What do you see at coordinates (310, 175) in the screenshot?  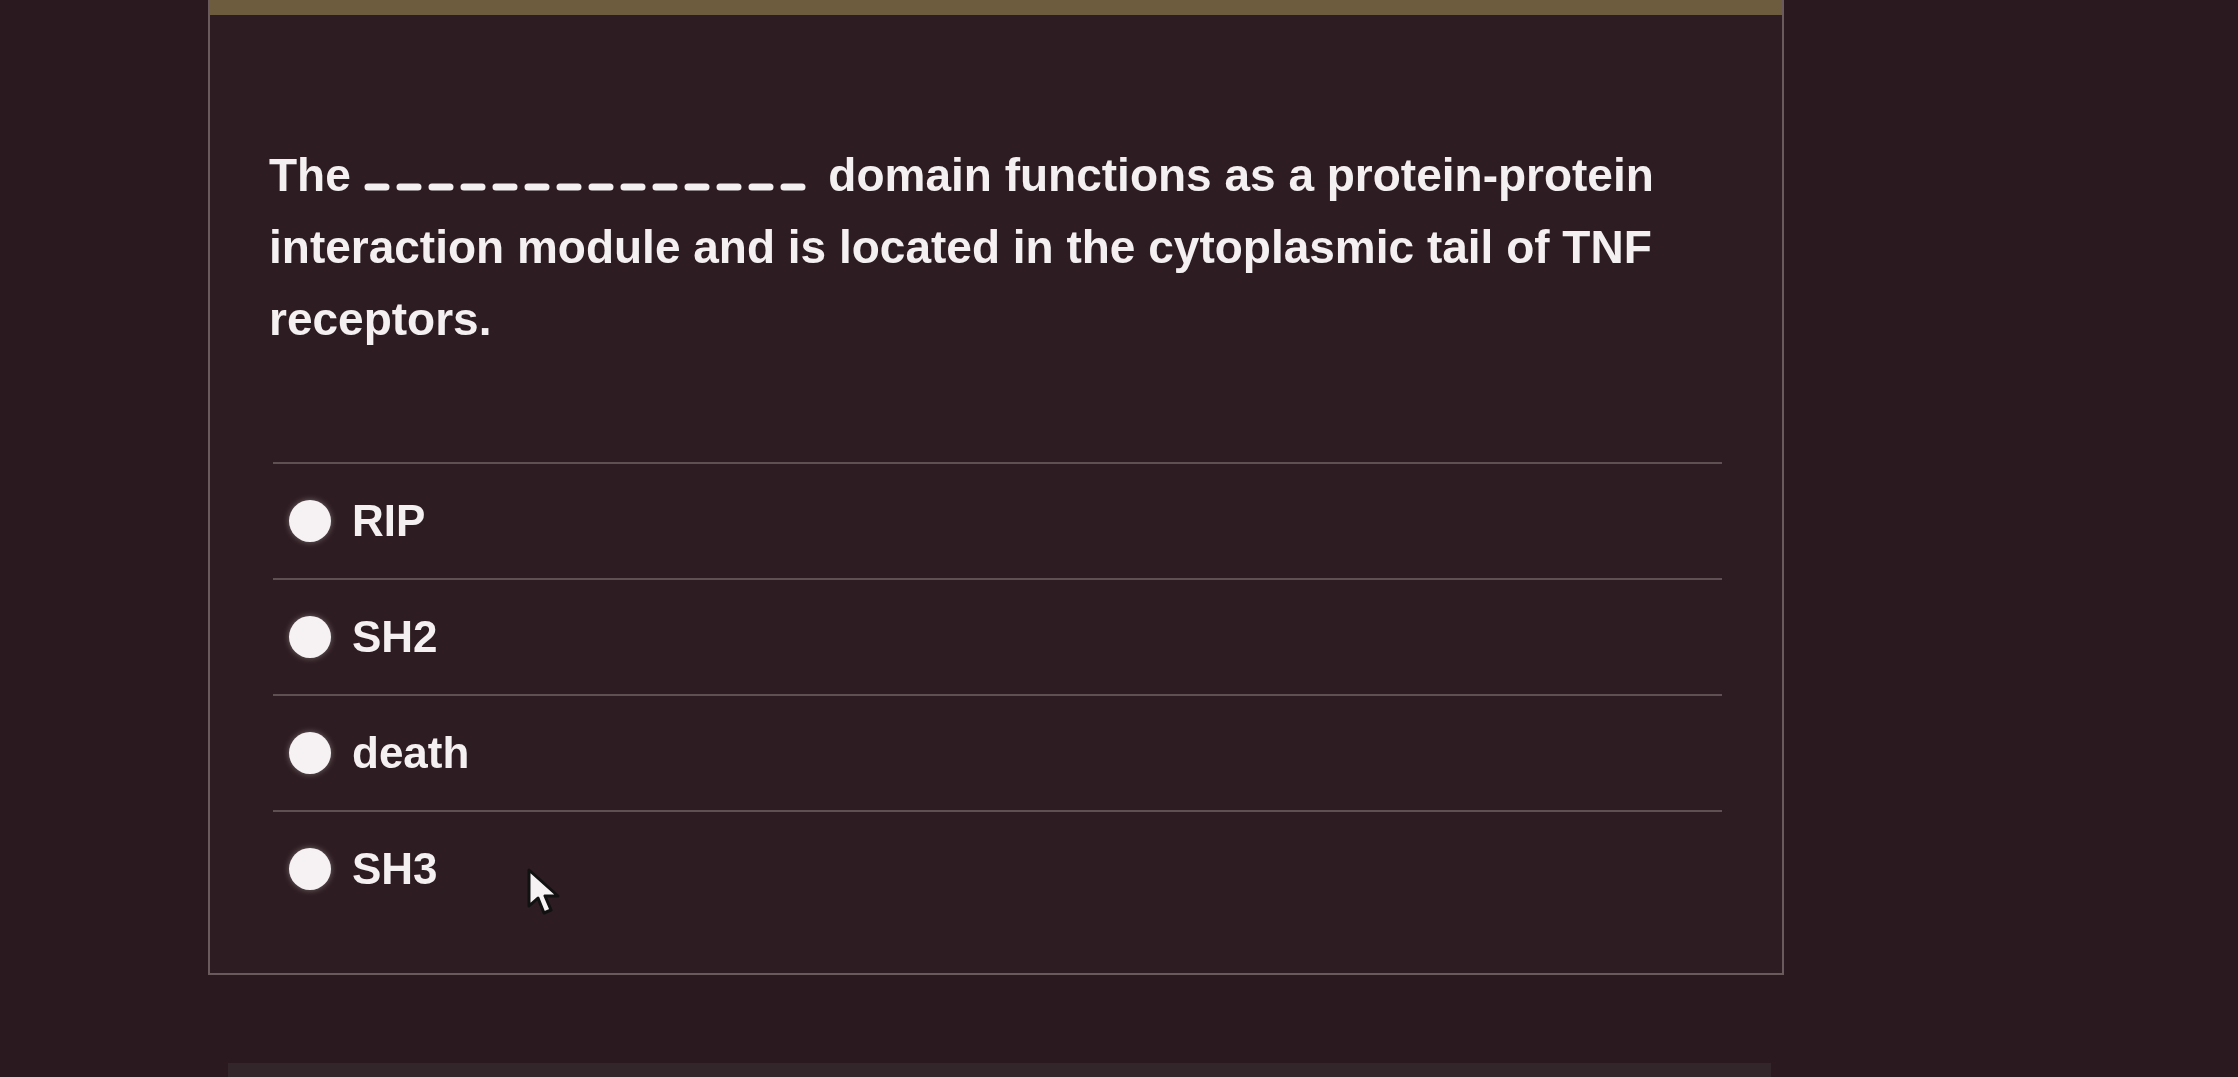 I see `question-text: The` at bounding box center [310, 175].